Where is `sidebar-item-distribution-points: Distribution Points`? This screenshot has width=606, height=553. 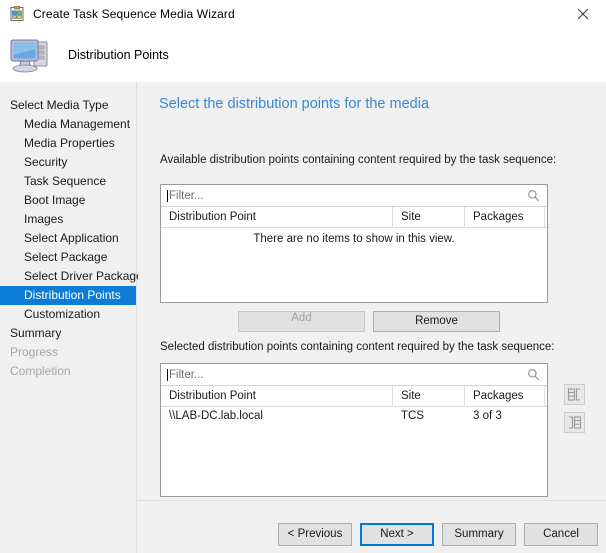
sidebar-item-distribution-points: Distribution Points is located at coordinates (68, 295).